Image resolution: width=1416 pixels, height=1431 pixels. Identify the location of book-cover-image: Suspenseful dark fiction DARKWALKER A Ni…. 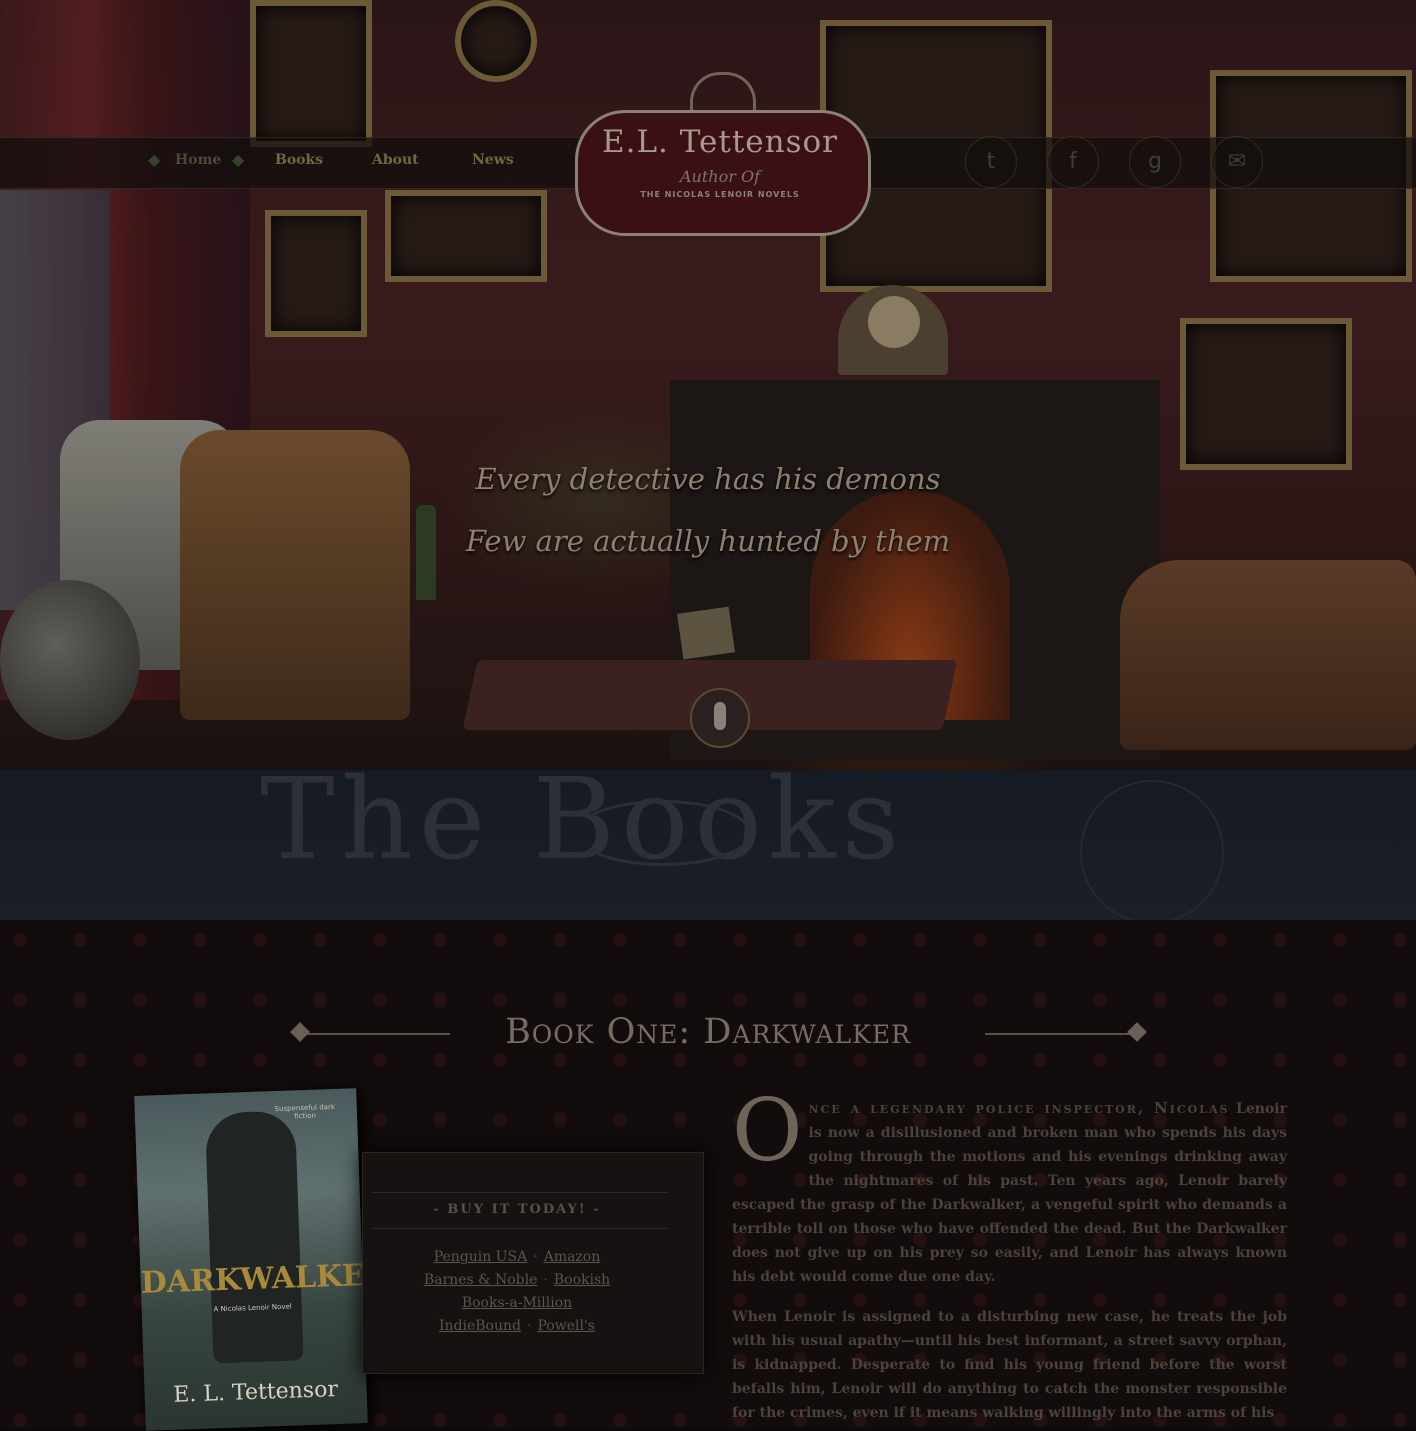
(251, 1259).